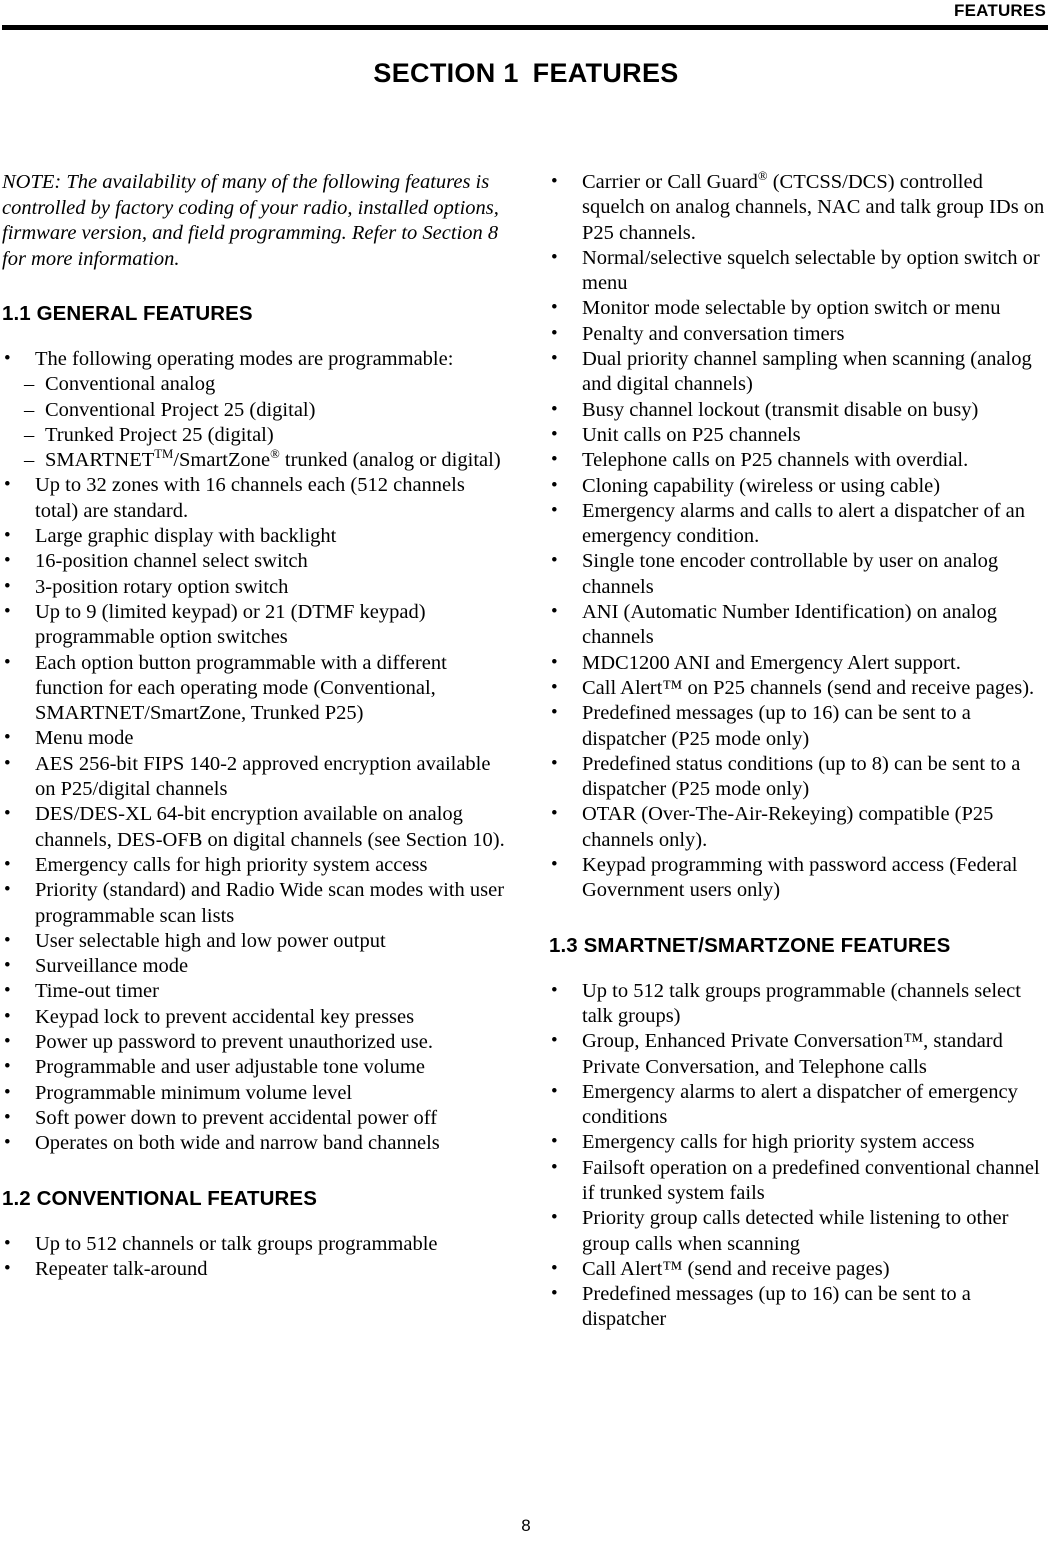 This screenshot has width=1052, height=1563. Describe the element at coordinates (254, 1093) in the screenshot. I see `list-item: Programmable minimum volume level` at that location.